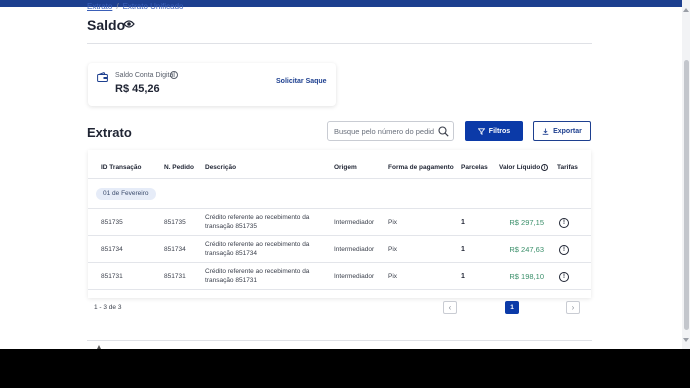 This screenshot has width=690, height=388. What do you see at coordinates (129, 24) in the screenshot?
I see `eye-icon` at bounding box center [129, 24].